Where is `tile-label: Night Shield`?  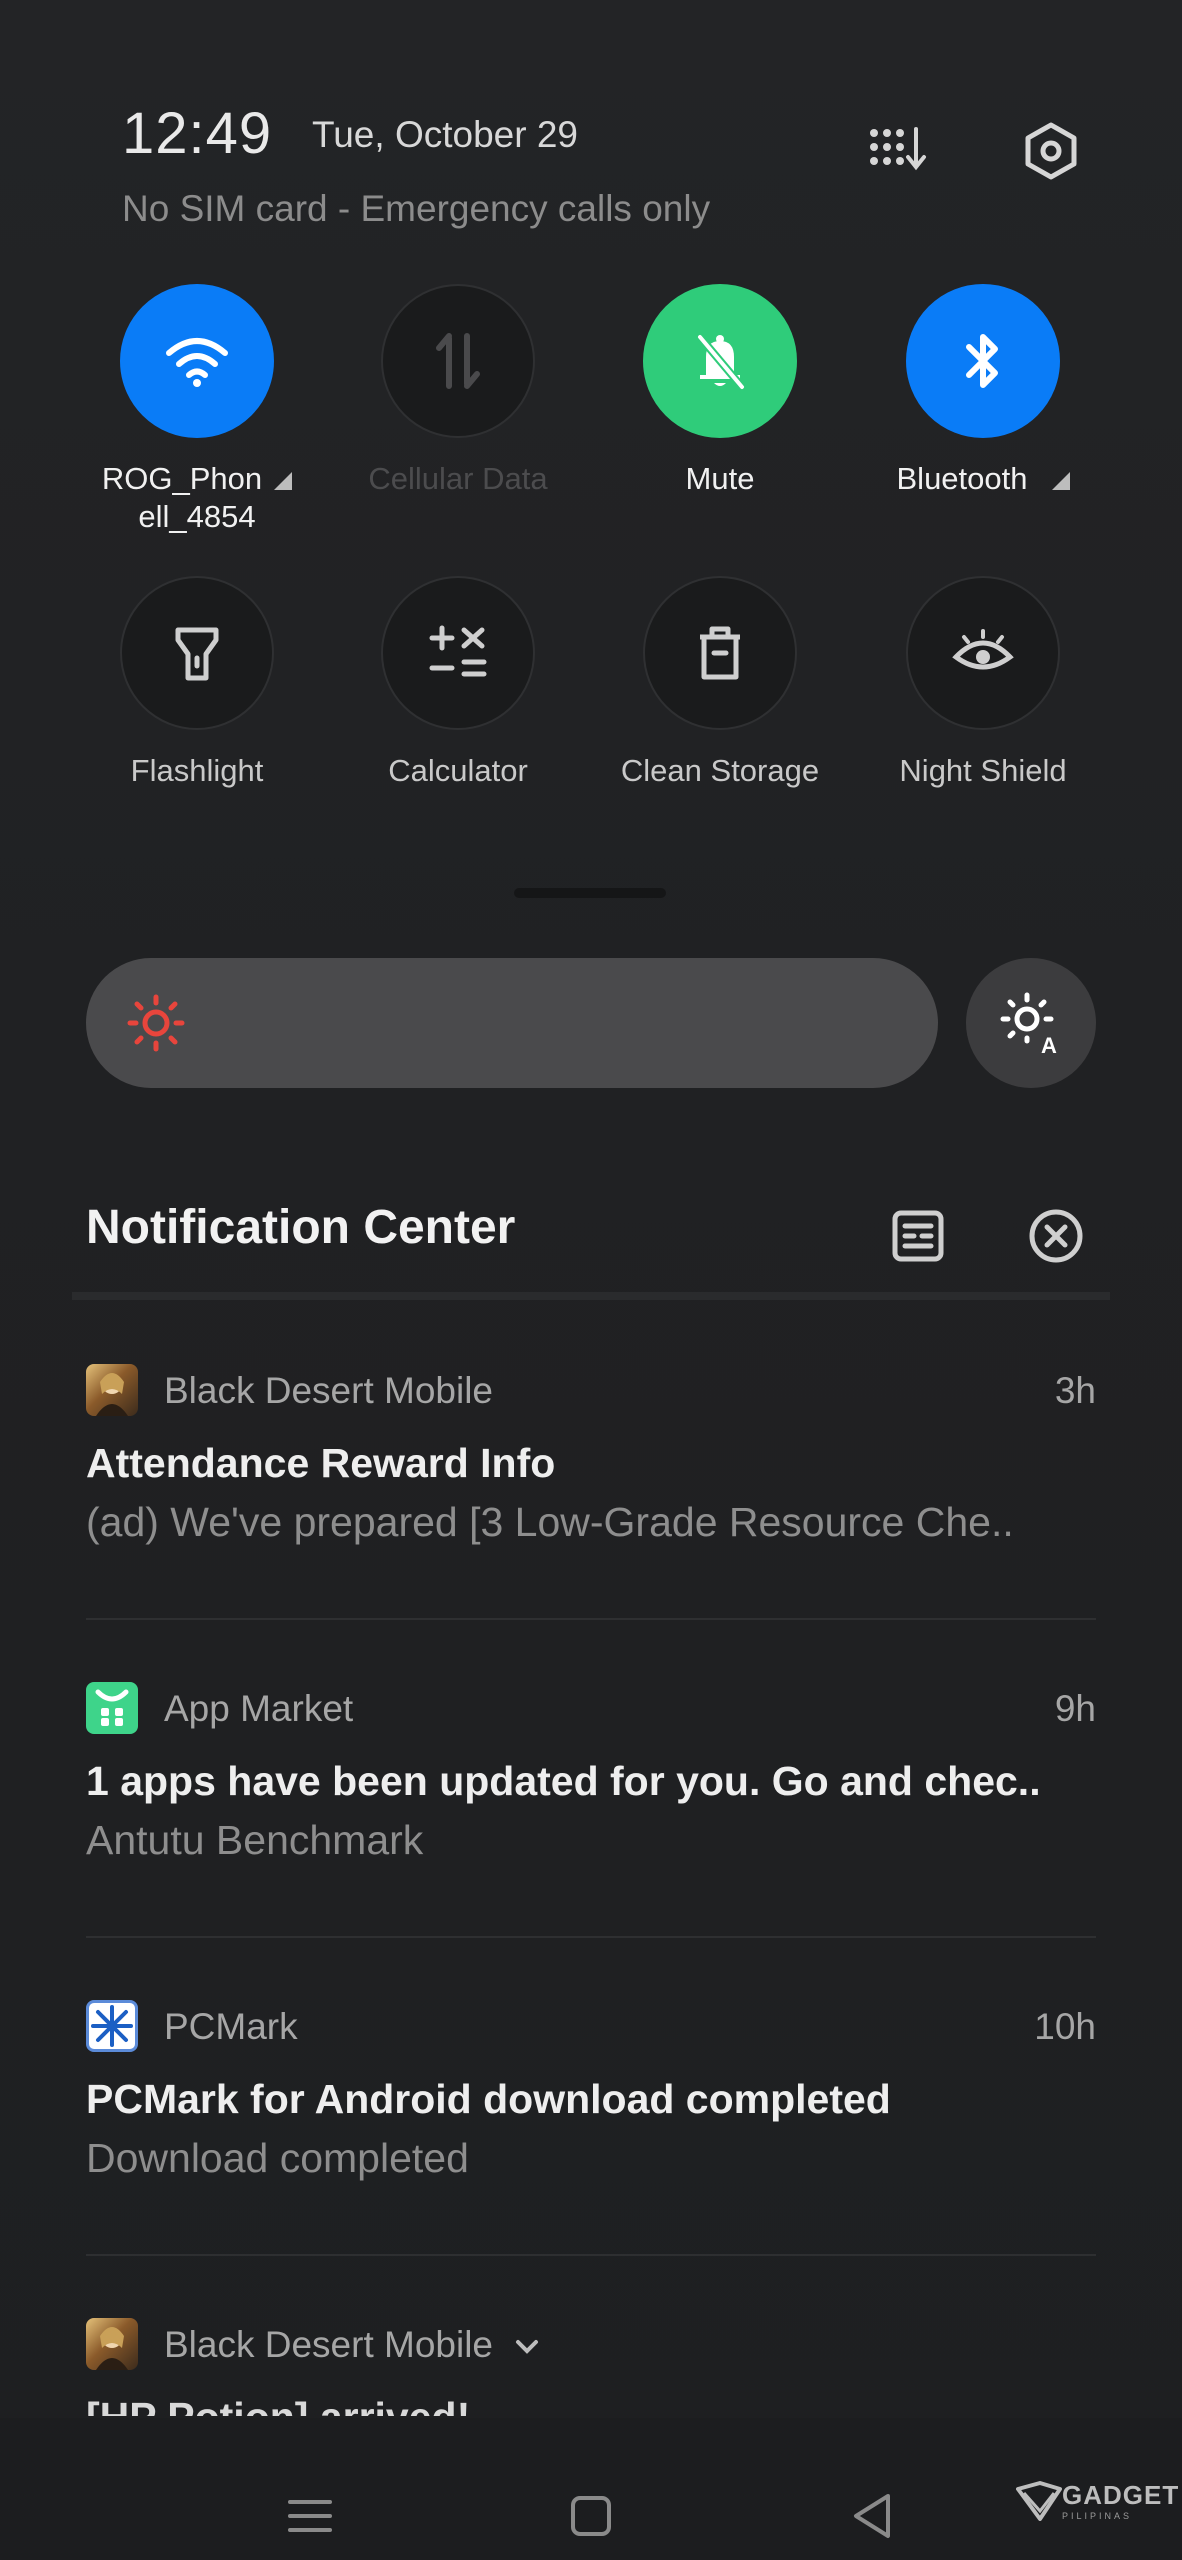 tile-label: Night Shield is located at coordinates (983, 770).